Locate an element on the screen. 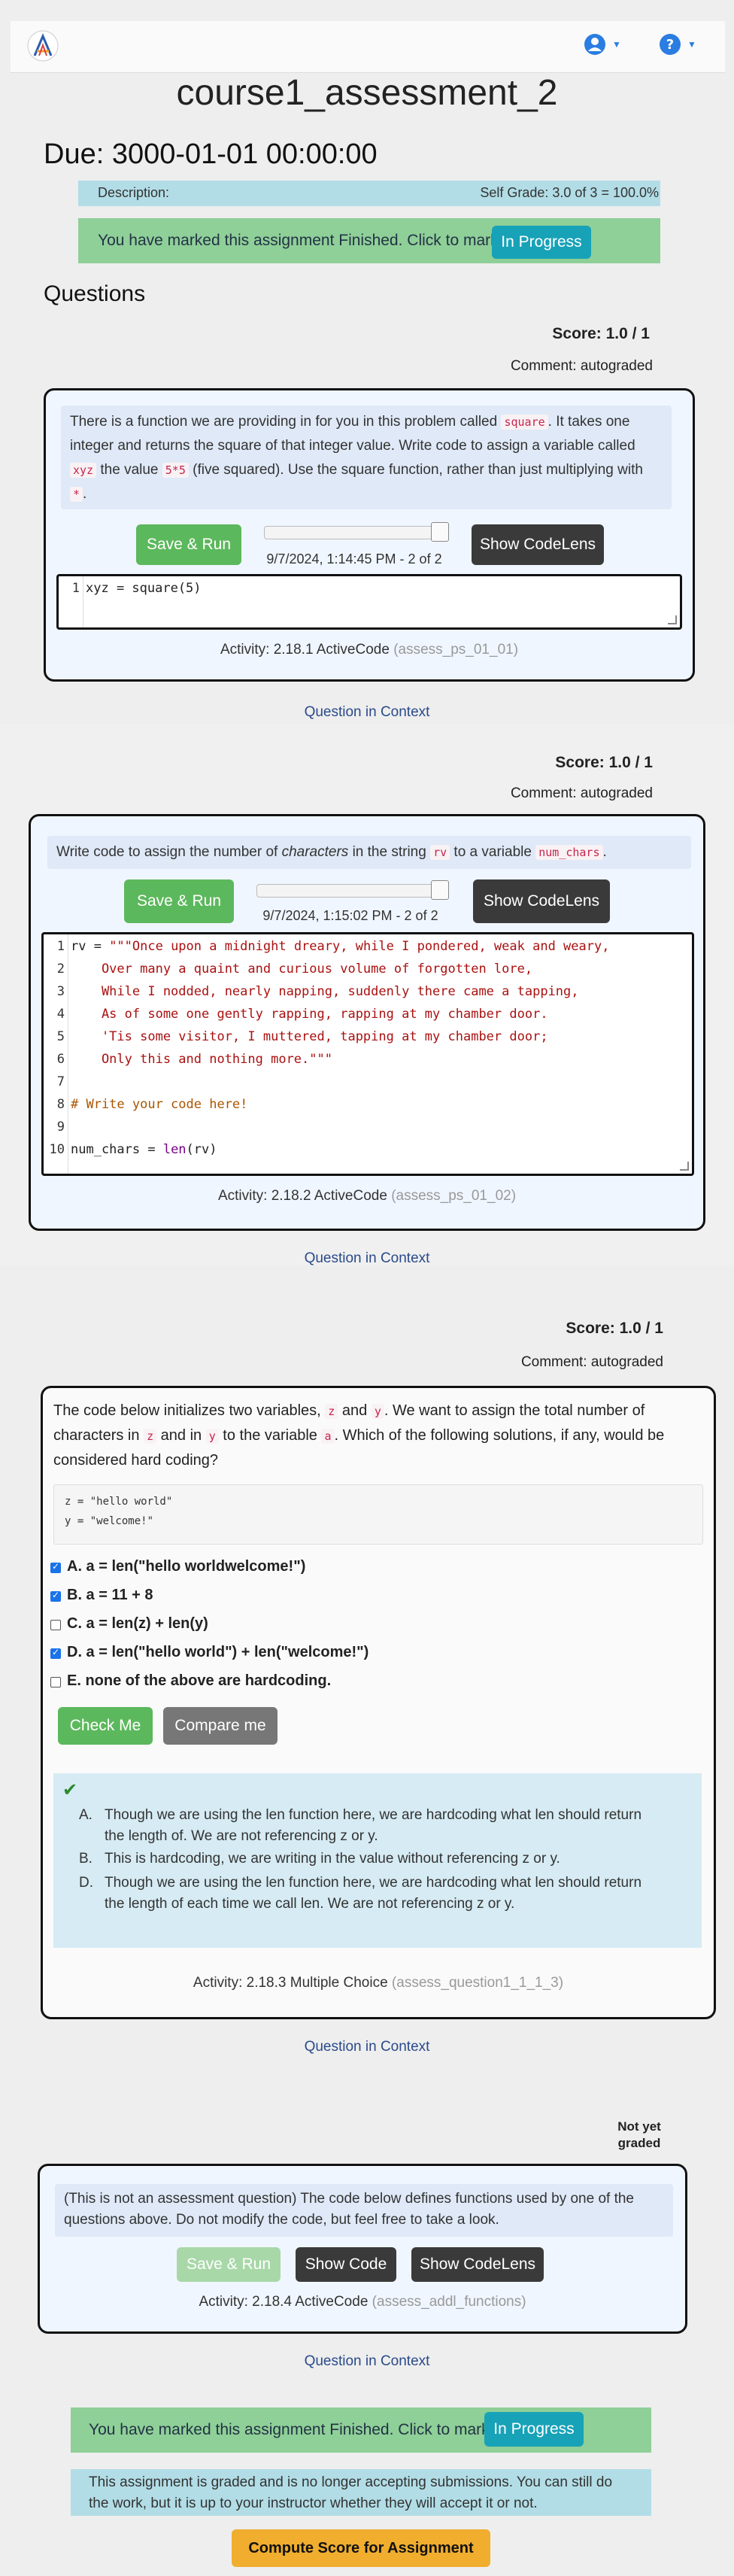  q1-prompt-text: . is located at coordinates (85, 494).